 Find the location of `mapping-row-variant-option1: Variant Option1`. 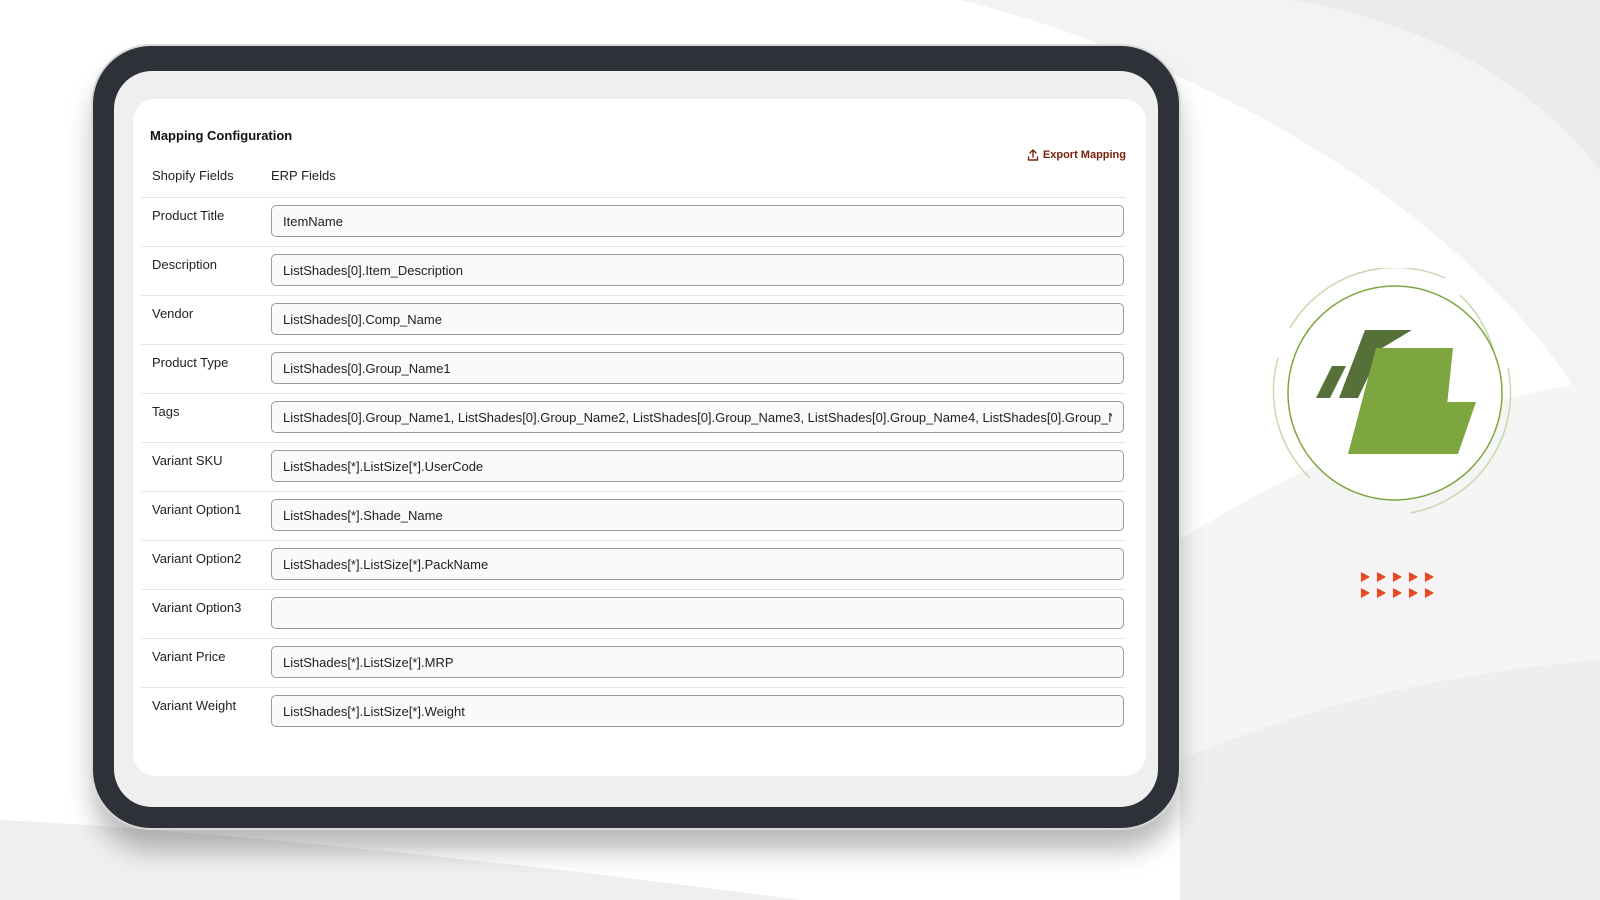

mapping-row-variant-option1: Variant Option1 is located at coordinates (633, 516).